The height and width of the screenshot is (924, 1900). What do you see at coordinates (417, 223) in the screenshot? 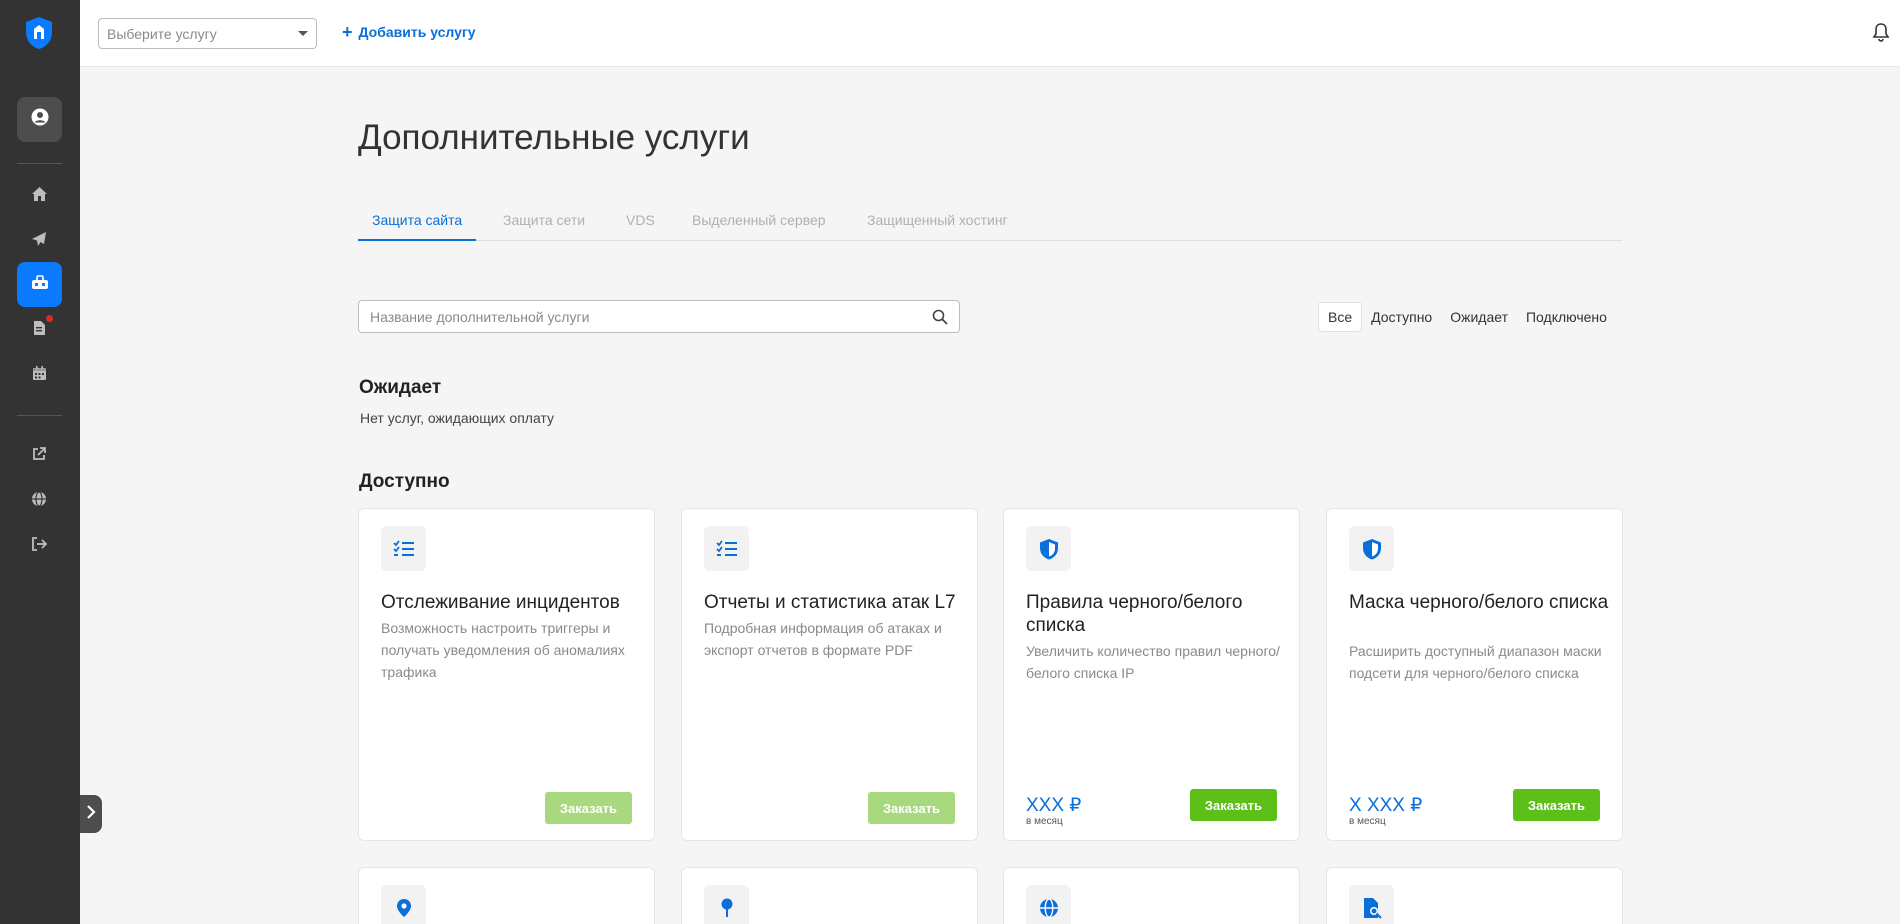
I see `tab-site-protection: Защита сайта` at bounding box center [417, 223].